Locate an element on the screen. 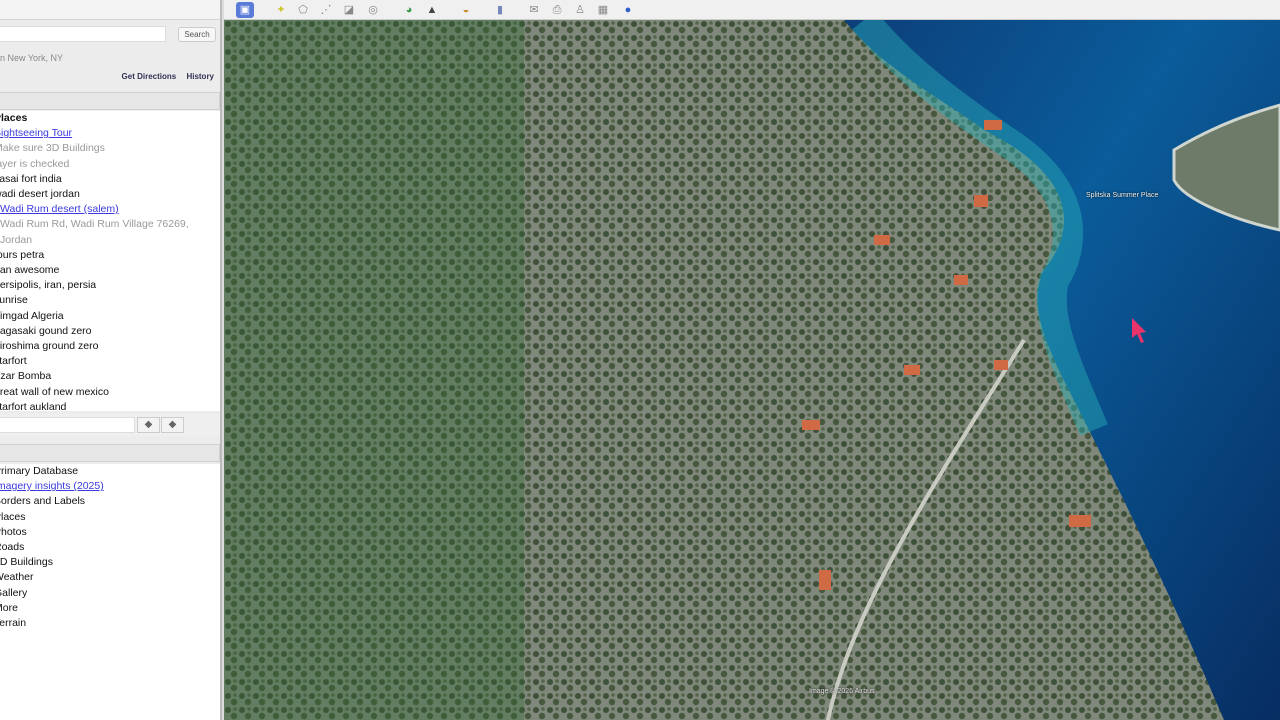 Image resolution: width=1280 pixels, height=720 pixels. places-search-field is located at coordinates (67, 425).